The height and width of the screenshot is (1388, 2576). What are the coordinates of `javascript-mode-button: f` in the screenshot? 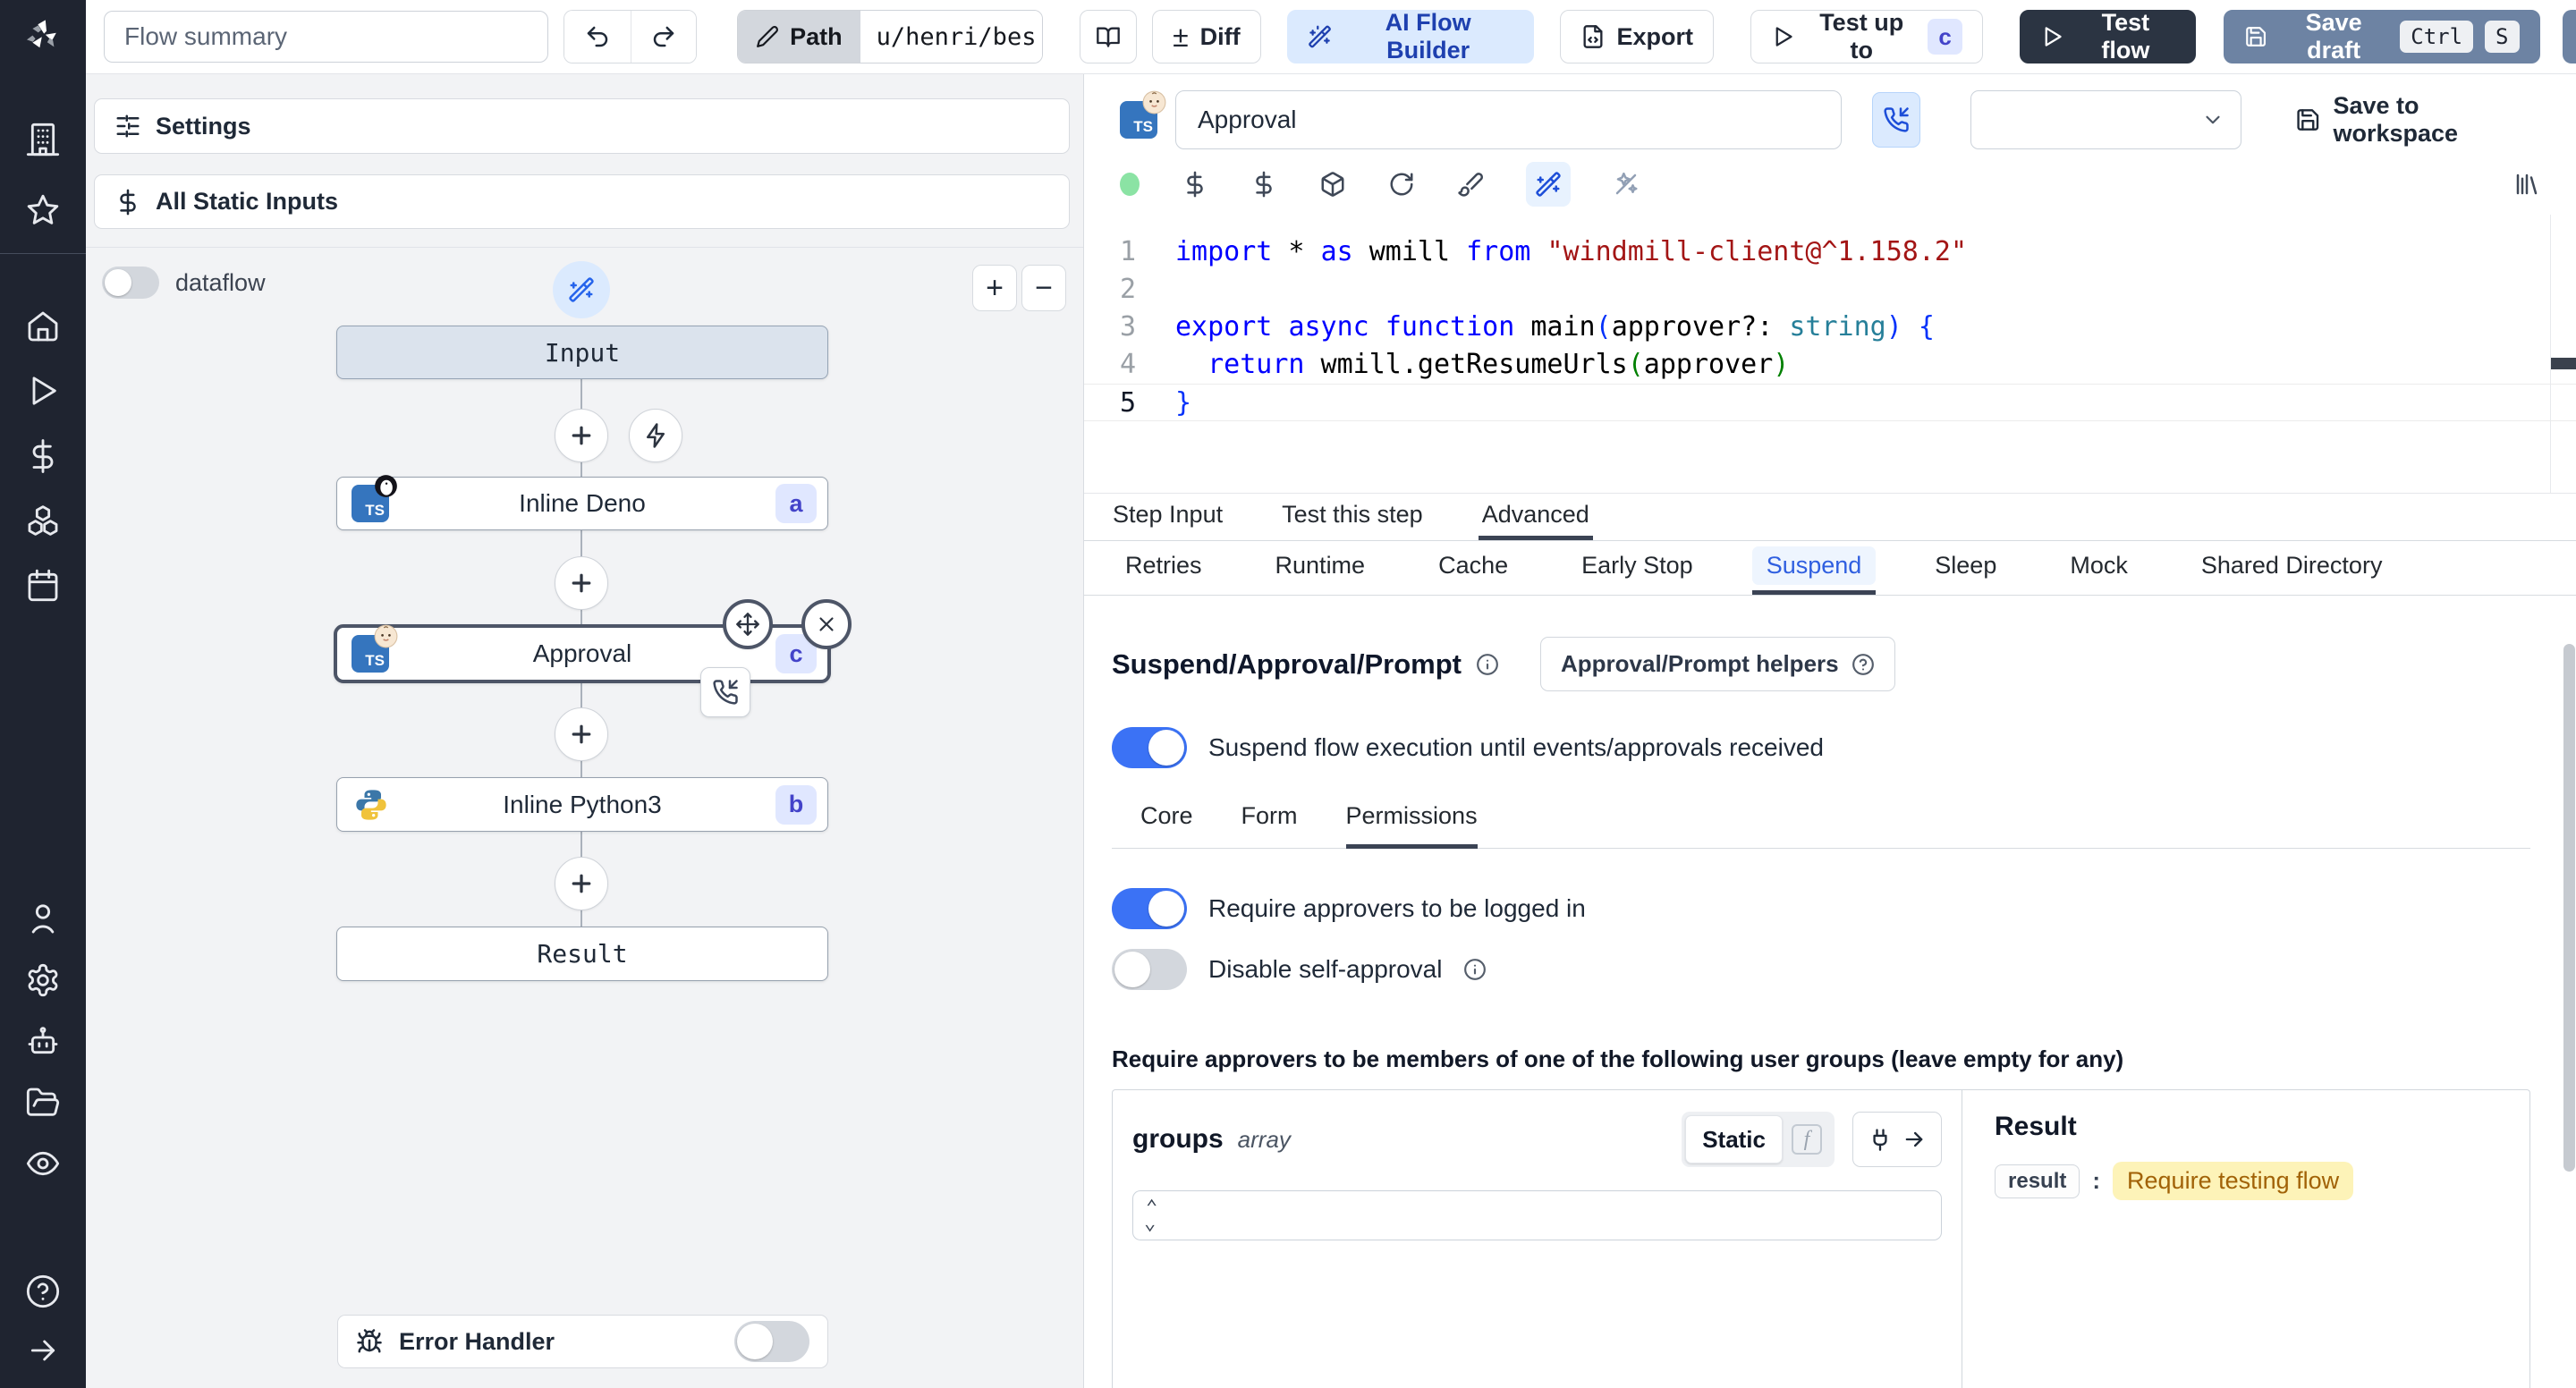 It's located at (1807, 1140).